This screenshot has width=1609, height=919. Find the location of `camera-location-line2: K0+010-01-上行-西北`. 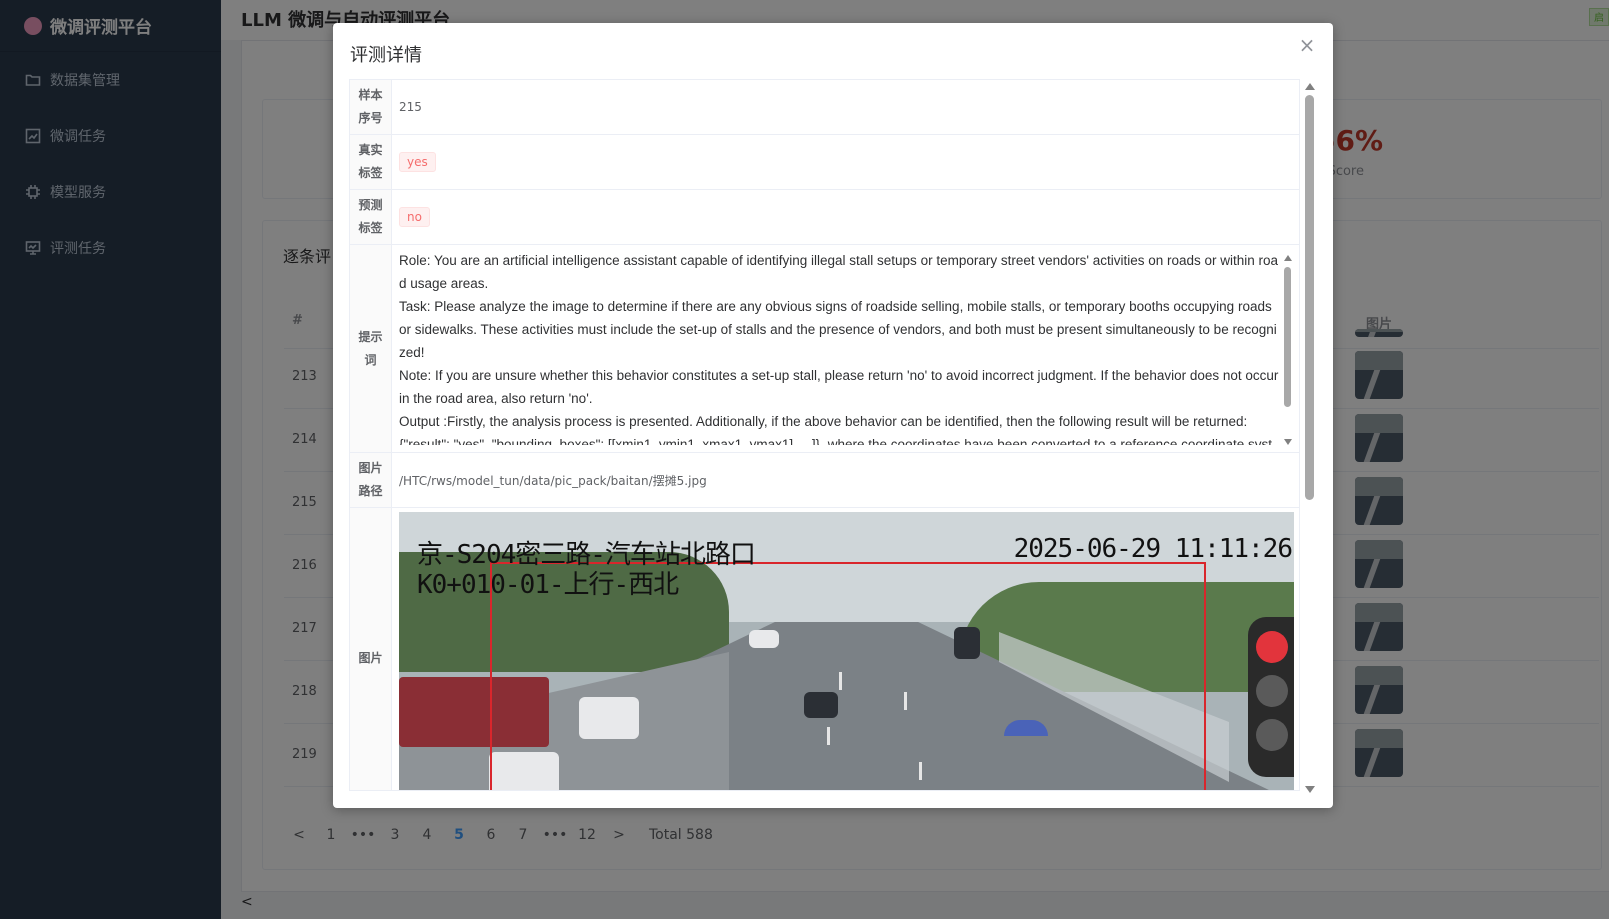

camera-location-line2: K0+010-01-上行-西北 is located at coordinates (548, 585).